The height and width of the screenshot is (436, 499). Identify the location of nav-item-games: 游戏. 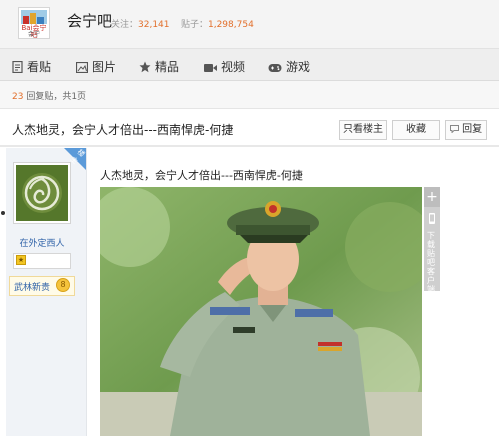
(289, 66).